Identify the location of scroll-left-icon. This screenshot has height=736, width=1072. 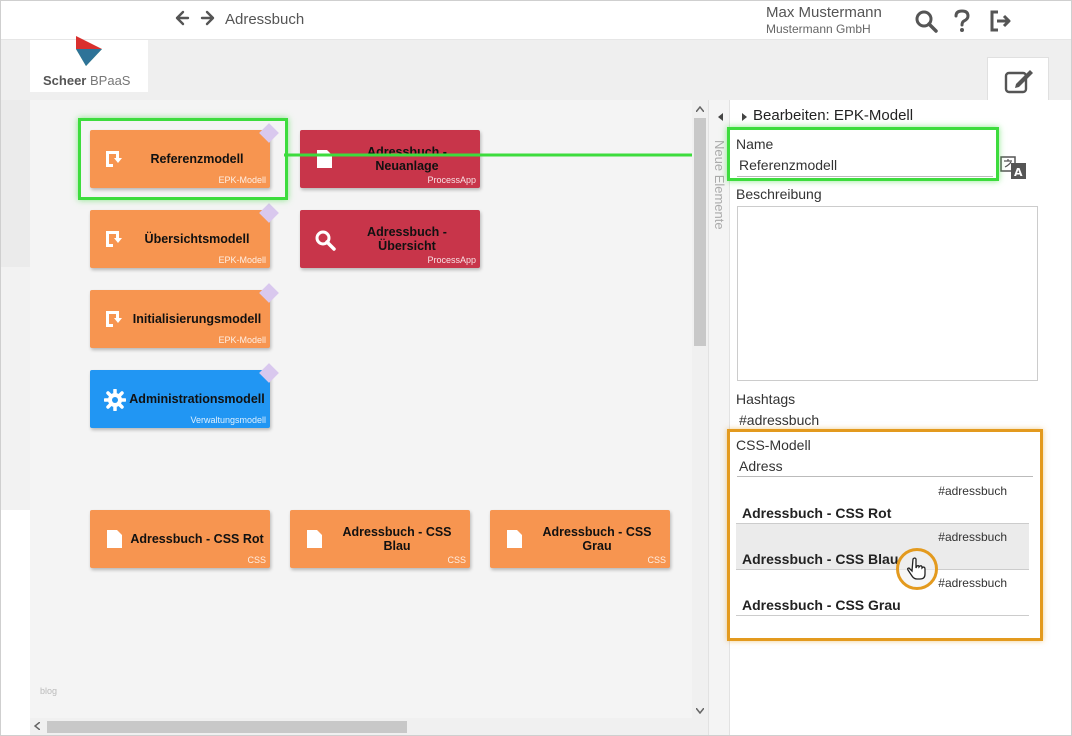
(37, 727).